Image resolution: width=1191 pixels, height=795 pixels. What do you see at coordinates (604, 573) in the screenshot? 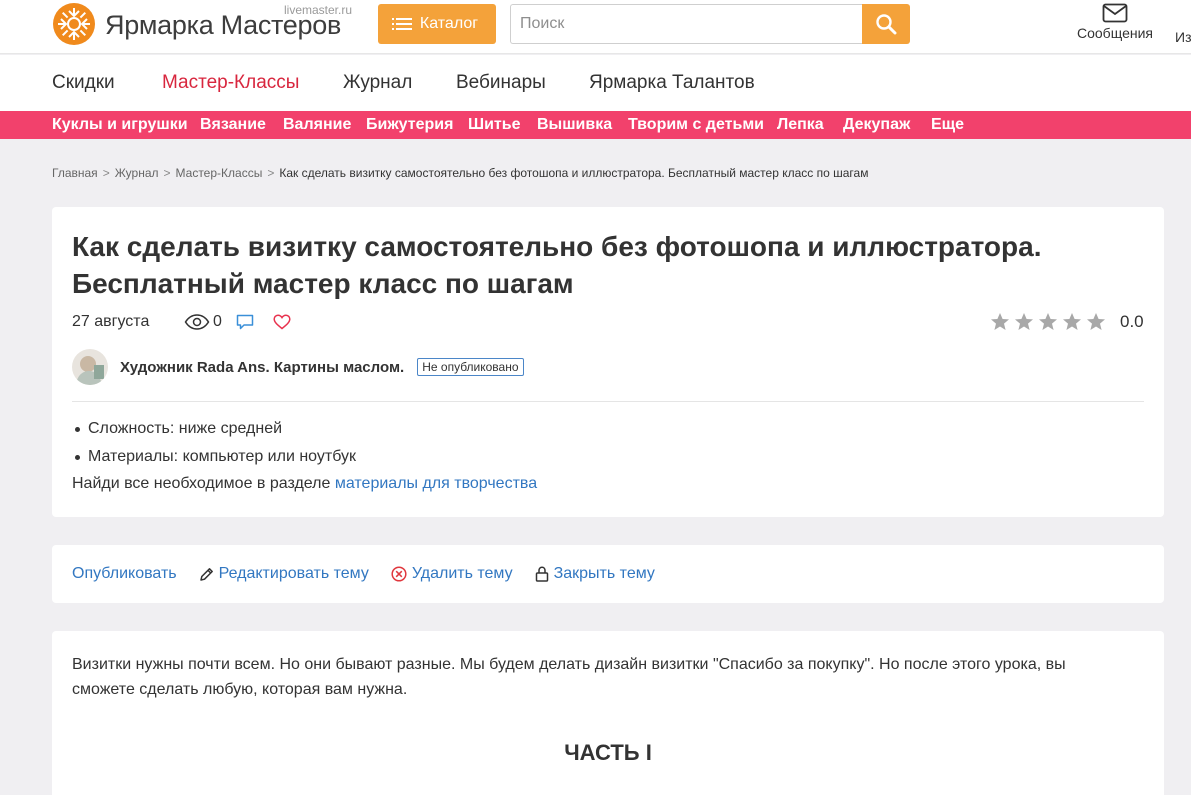
I see `close-topic-label: Закрыть тему` at bounding box center [604, 573].